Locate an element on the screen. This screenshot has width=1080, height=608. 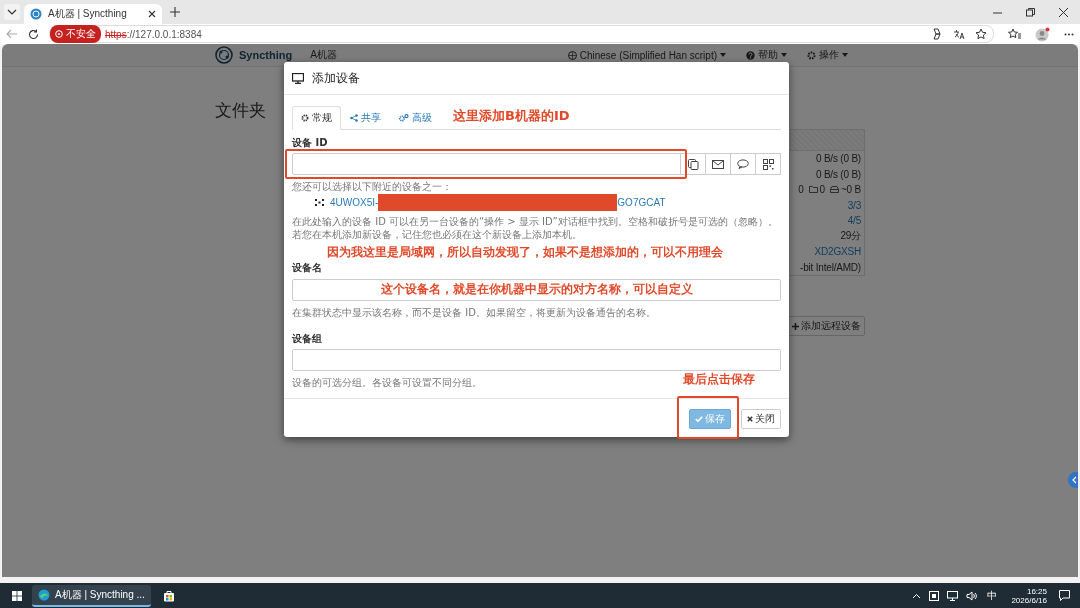
status-value: 4/5 is located at coordinates (854, 221).